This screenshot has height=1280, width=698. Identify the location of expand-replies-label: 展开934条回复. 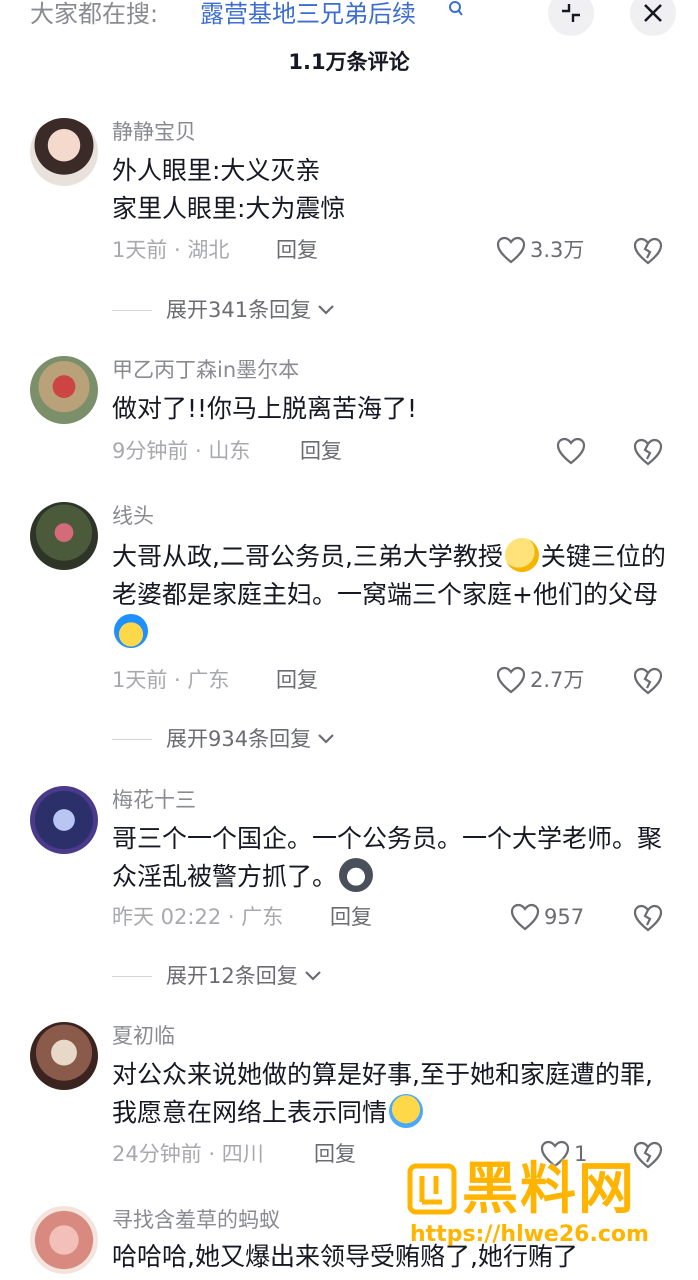
(239, 739).